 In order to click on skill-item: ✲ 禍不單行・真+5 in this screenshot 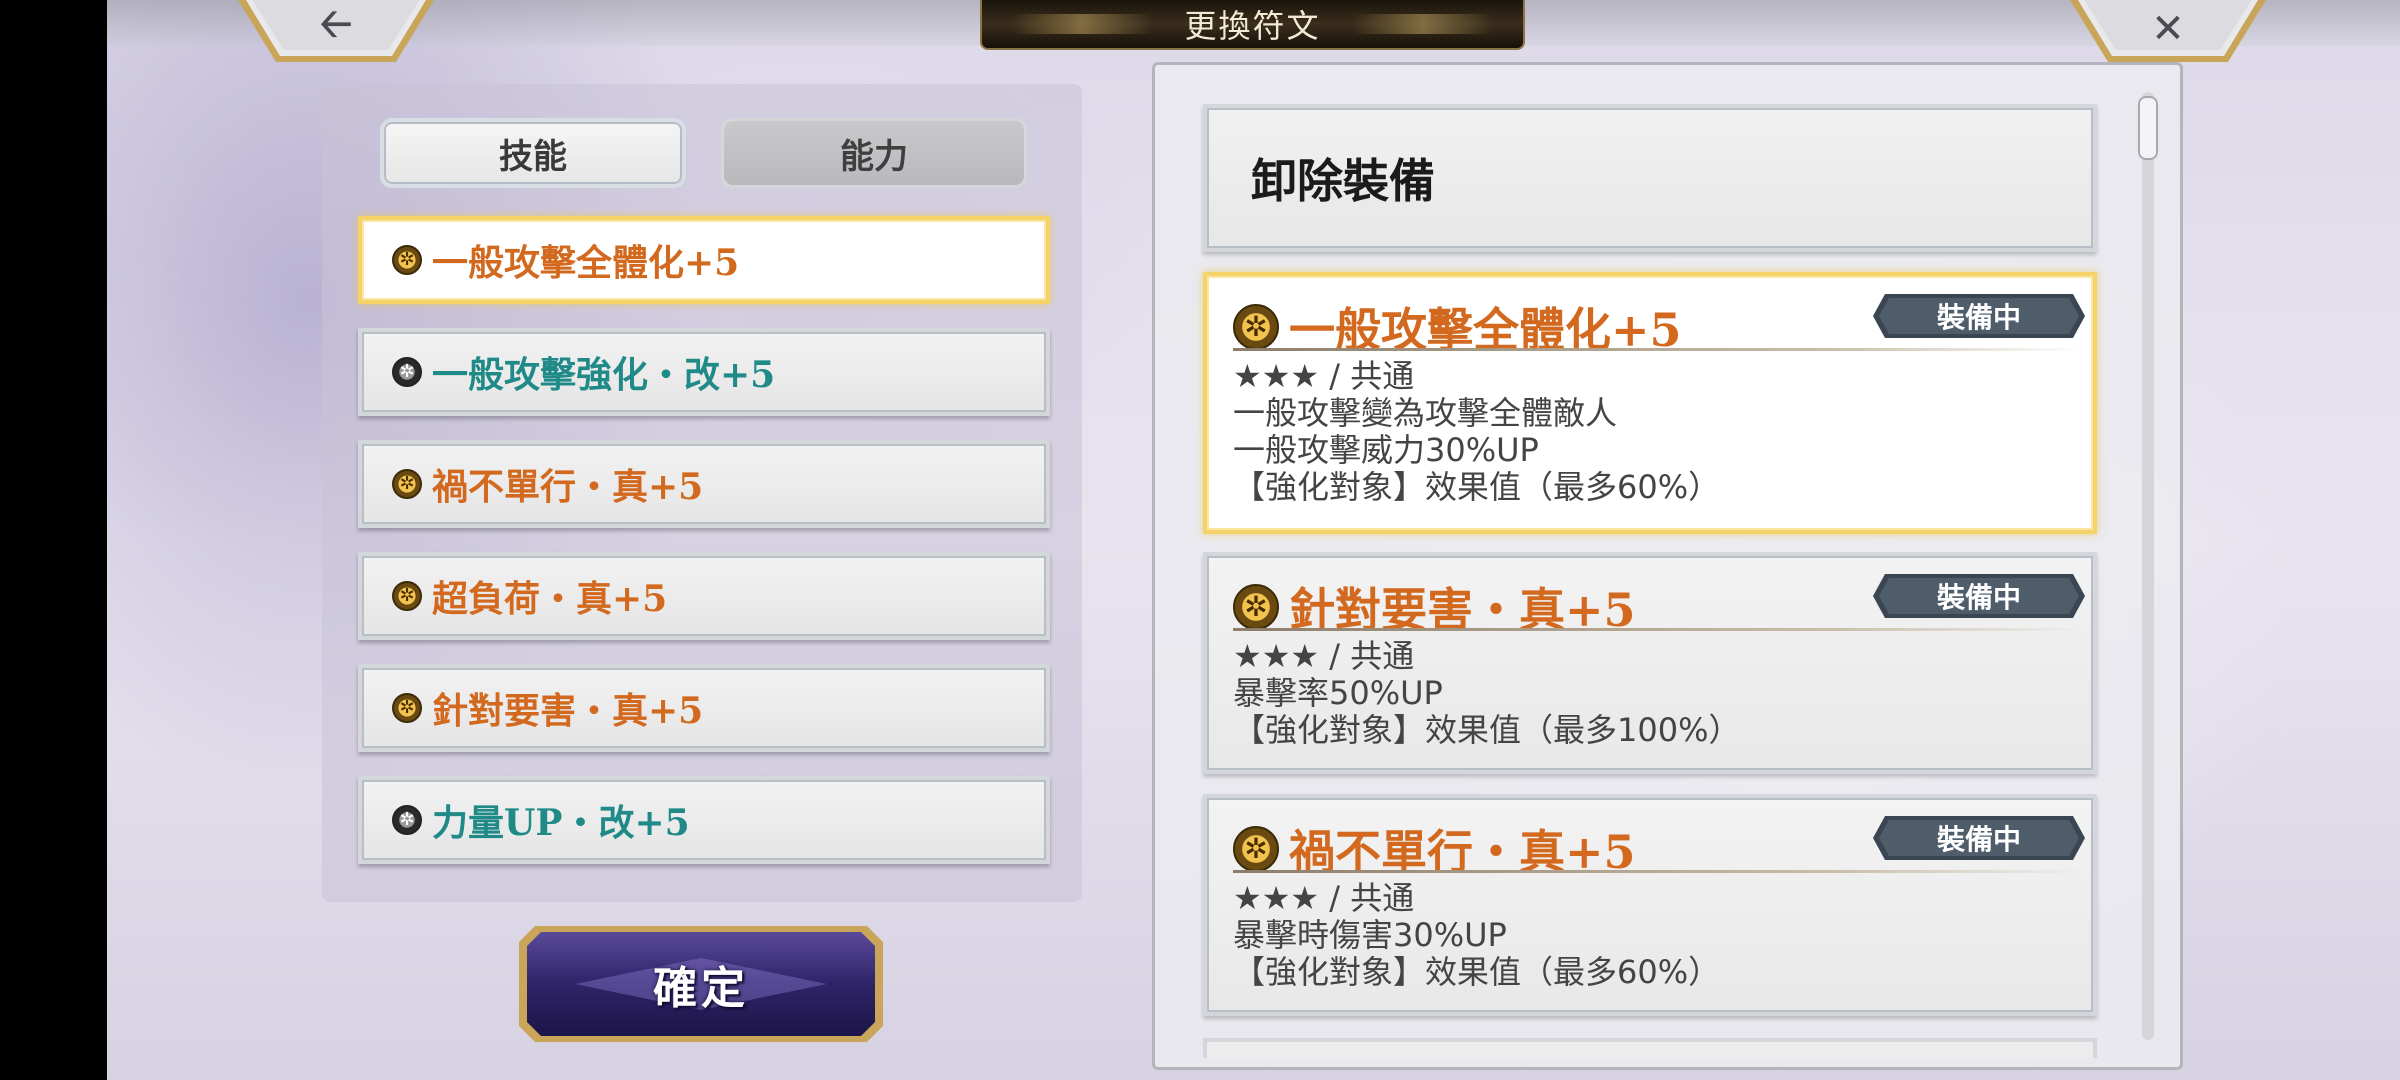, I will do `click(704, 484)`.